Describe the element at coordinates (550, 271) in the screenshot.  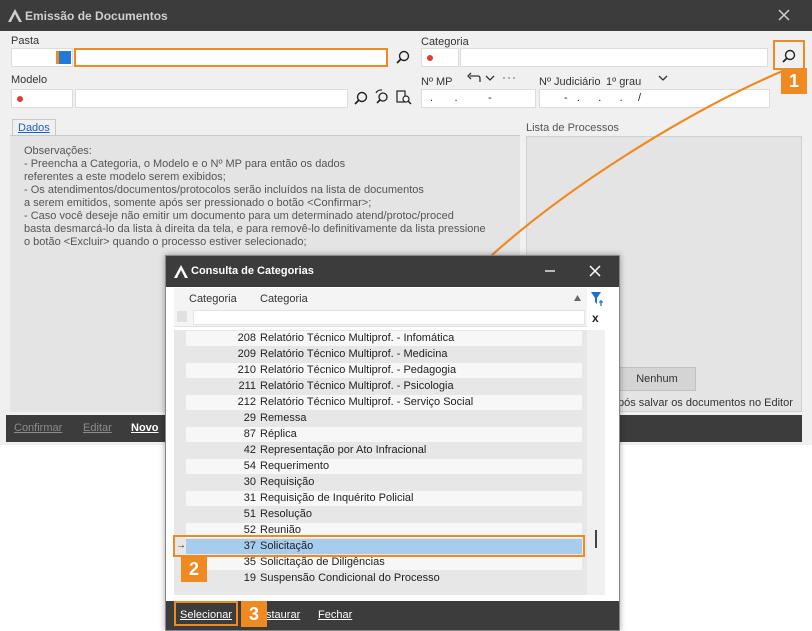
I see `minimize-icon` at that location.